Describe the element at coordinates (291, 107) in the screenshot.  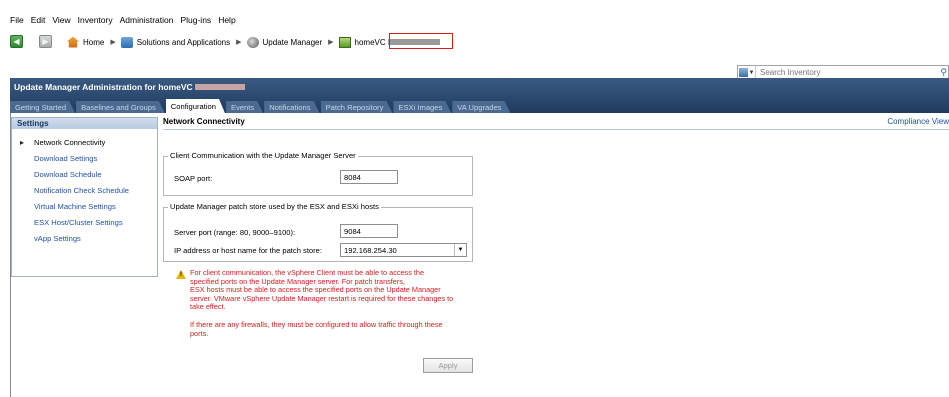
I see `tab-notifications: Notifications` at that location.